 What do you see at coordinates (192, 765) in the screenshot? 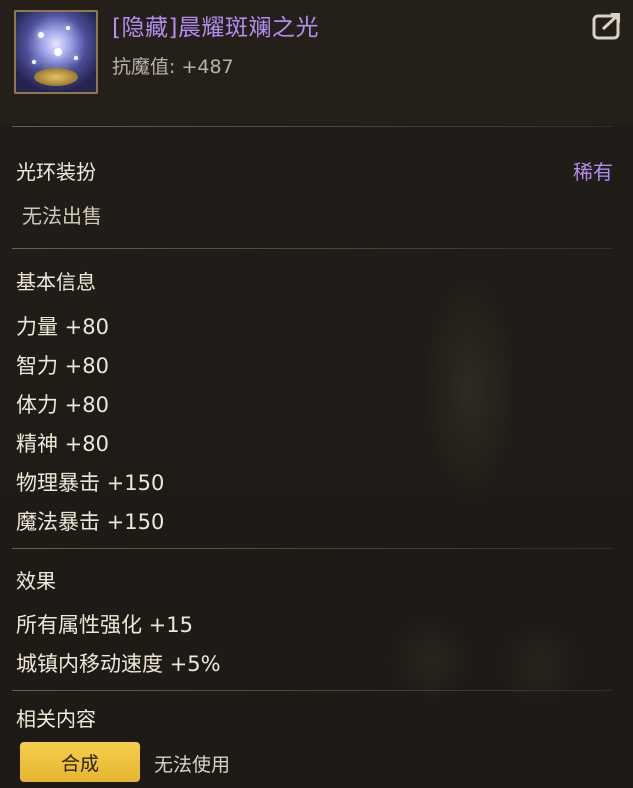
I see `usage-status: 无法使用` at bounding box center [192, 765].